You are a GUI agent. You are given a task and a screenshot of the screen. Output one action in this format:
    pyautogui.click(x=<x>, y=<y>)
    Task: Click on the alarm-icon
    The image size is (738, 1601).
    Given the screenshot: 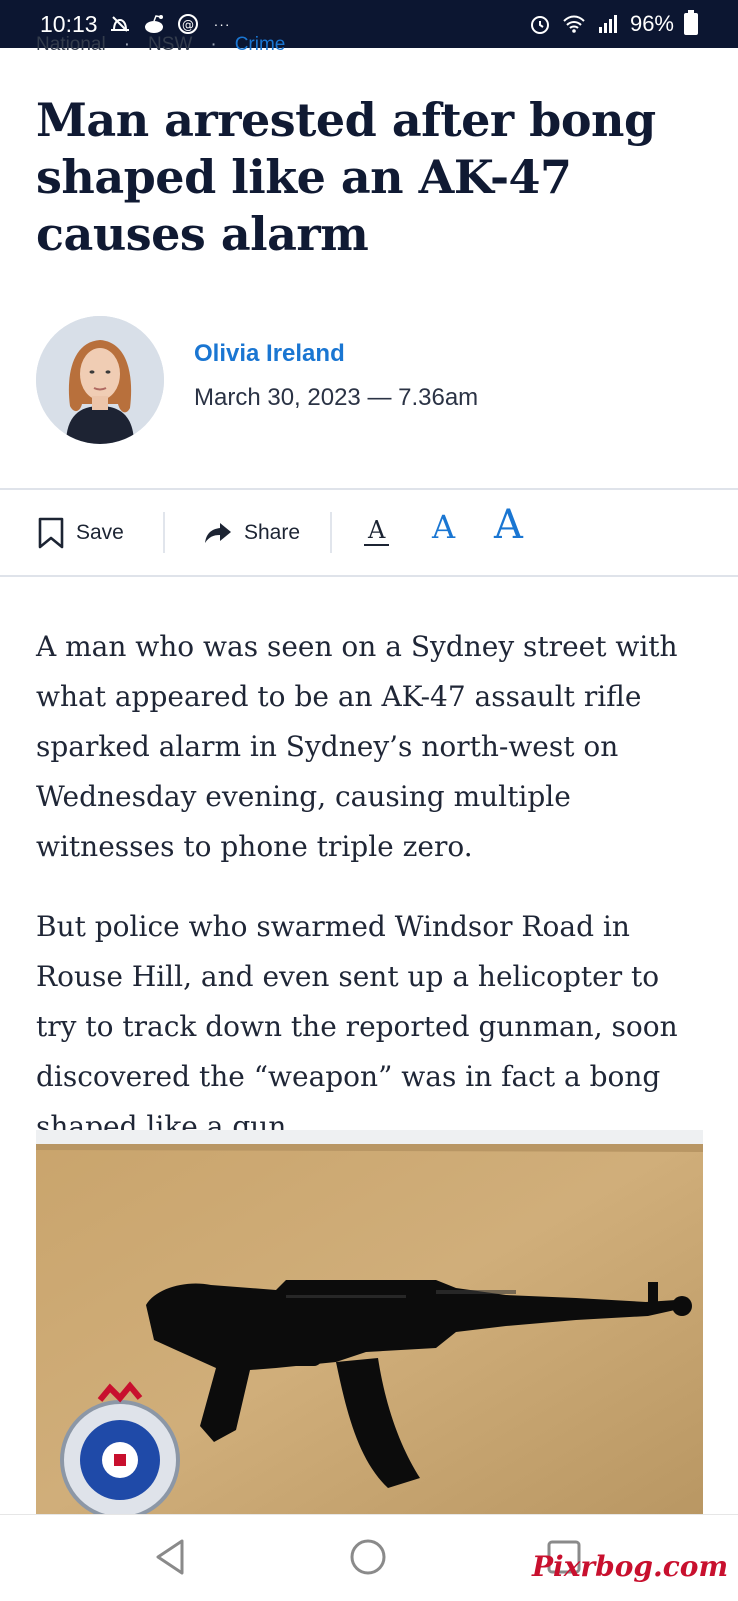 What is the action you would take?
    pyautogui.click(x=539, y=25)
    